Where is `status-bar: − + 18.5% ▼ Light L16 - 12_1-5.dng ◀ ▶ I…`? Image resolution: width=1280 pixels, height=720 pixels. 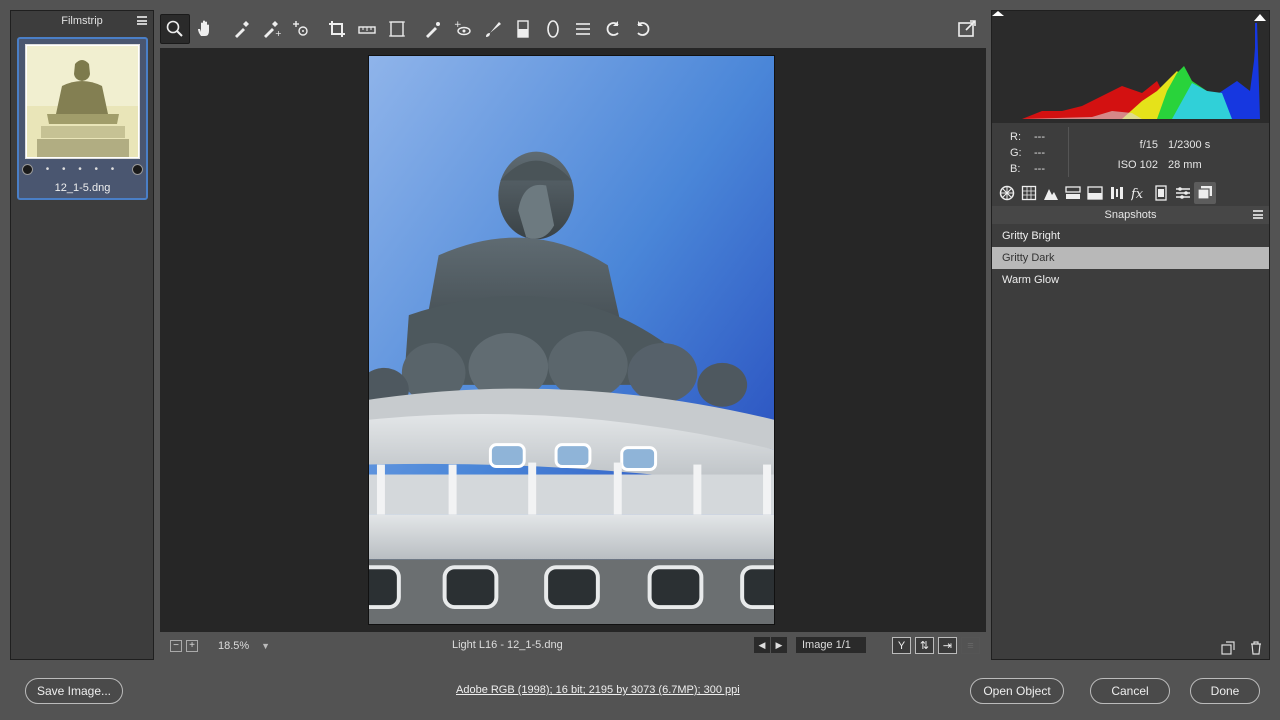 status-bar: − + 18.5% ▼ Light L16 - 12_1-5.dng ◀ ▶ I… is located at coordinates (573, 646).